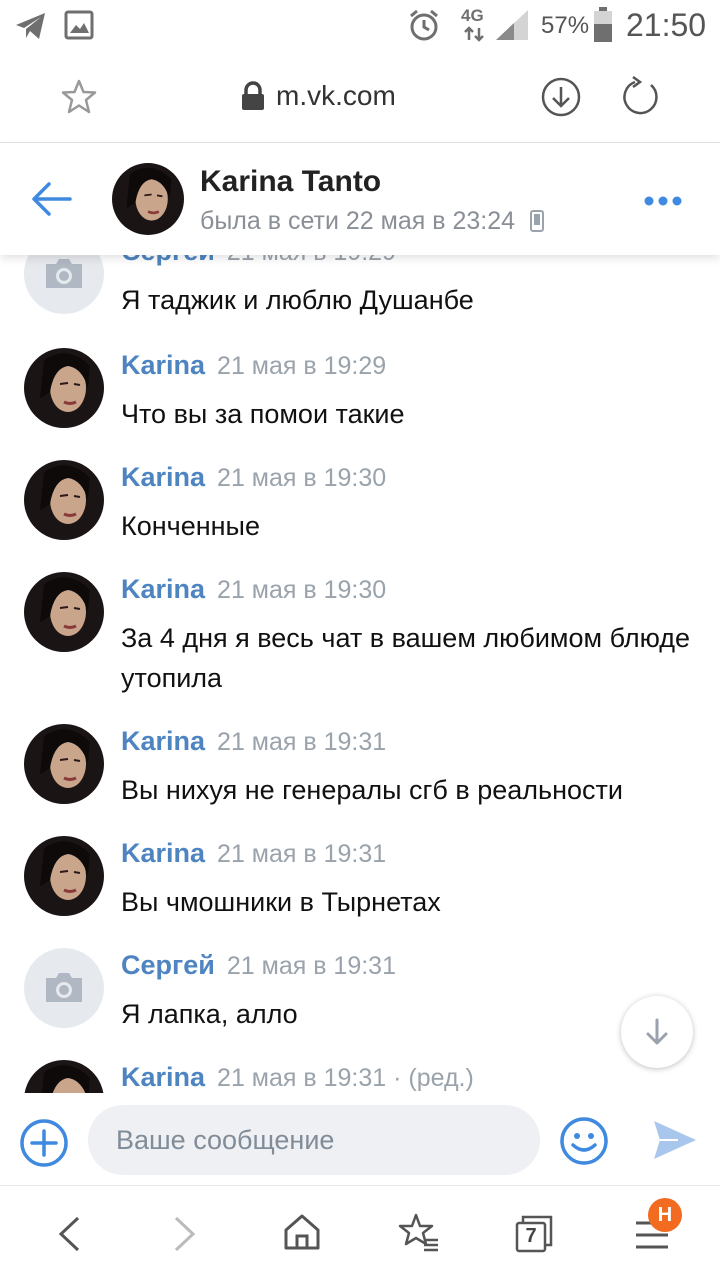 The image size is (720, 1280). Describe the element at coordinates (561, 97) in the screenshot. I see `download-icon` at that location.